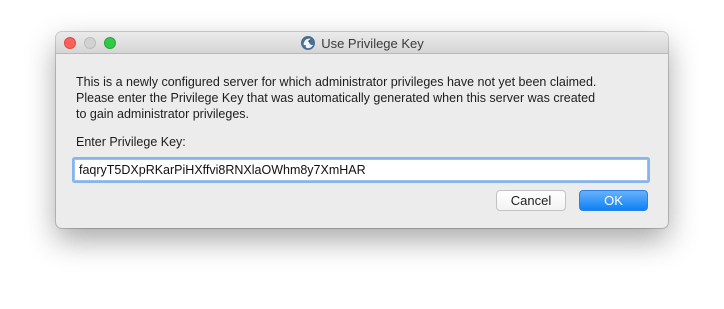  What do you see at coordinates (613, 200) in the screenshot?
I see `ok-button: OK` at bounding box center [613, 200].